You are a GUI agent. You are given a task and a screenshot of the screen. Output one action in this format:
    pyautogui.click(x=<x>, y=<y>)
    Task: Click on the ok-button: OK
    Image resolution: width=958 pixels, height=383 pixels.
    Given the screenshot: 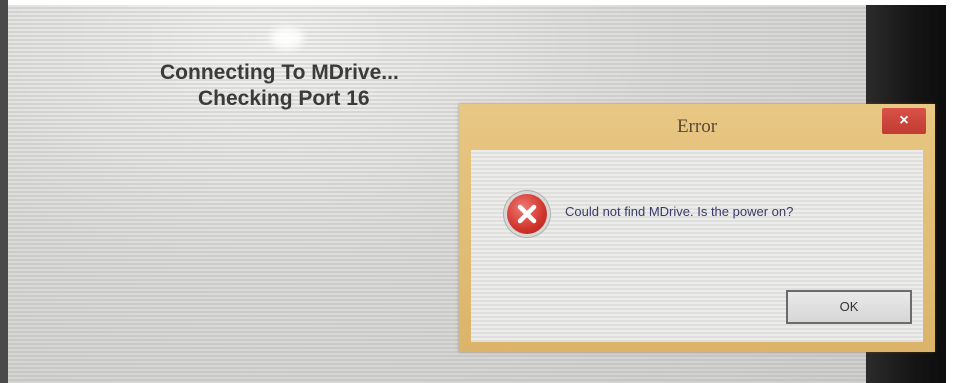 What is the action you would take?
    pyautogui.click(x=849, y=307)
    